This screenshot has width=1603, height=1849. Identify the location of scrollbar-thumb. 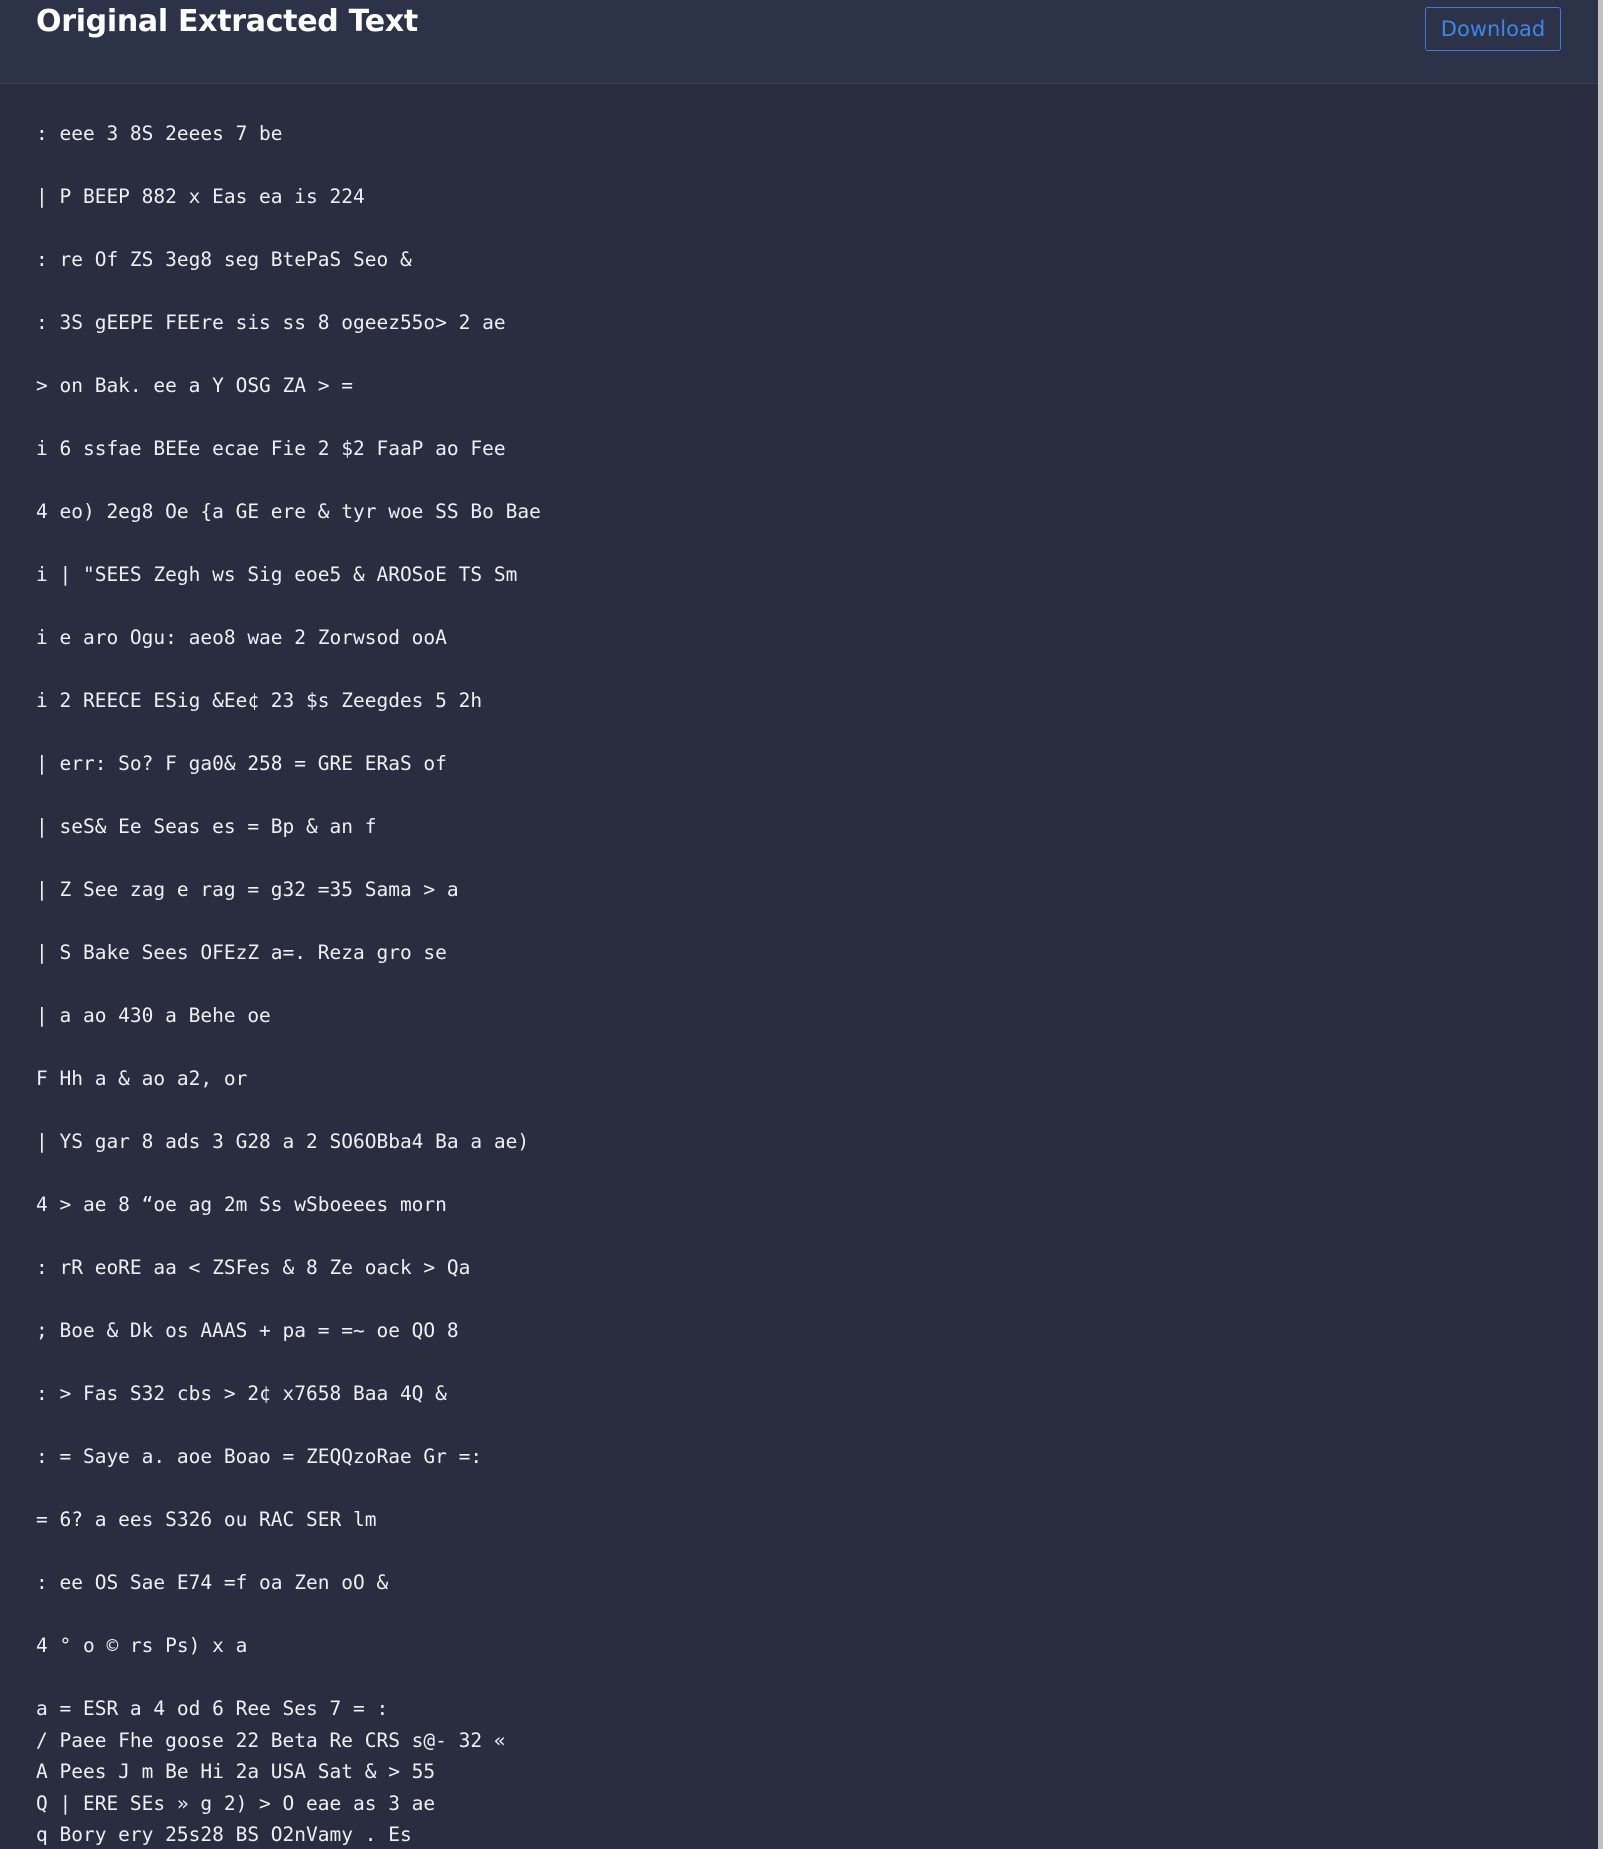
(1600, 924).